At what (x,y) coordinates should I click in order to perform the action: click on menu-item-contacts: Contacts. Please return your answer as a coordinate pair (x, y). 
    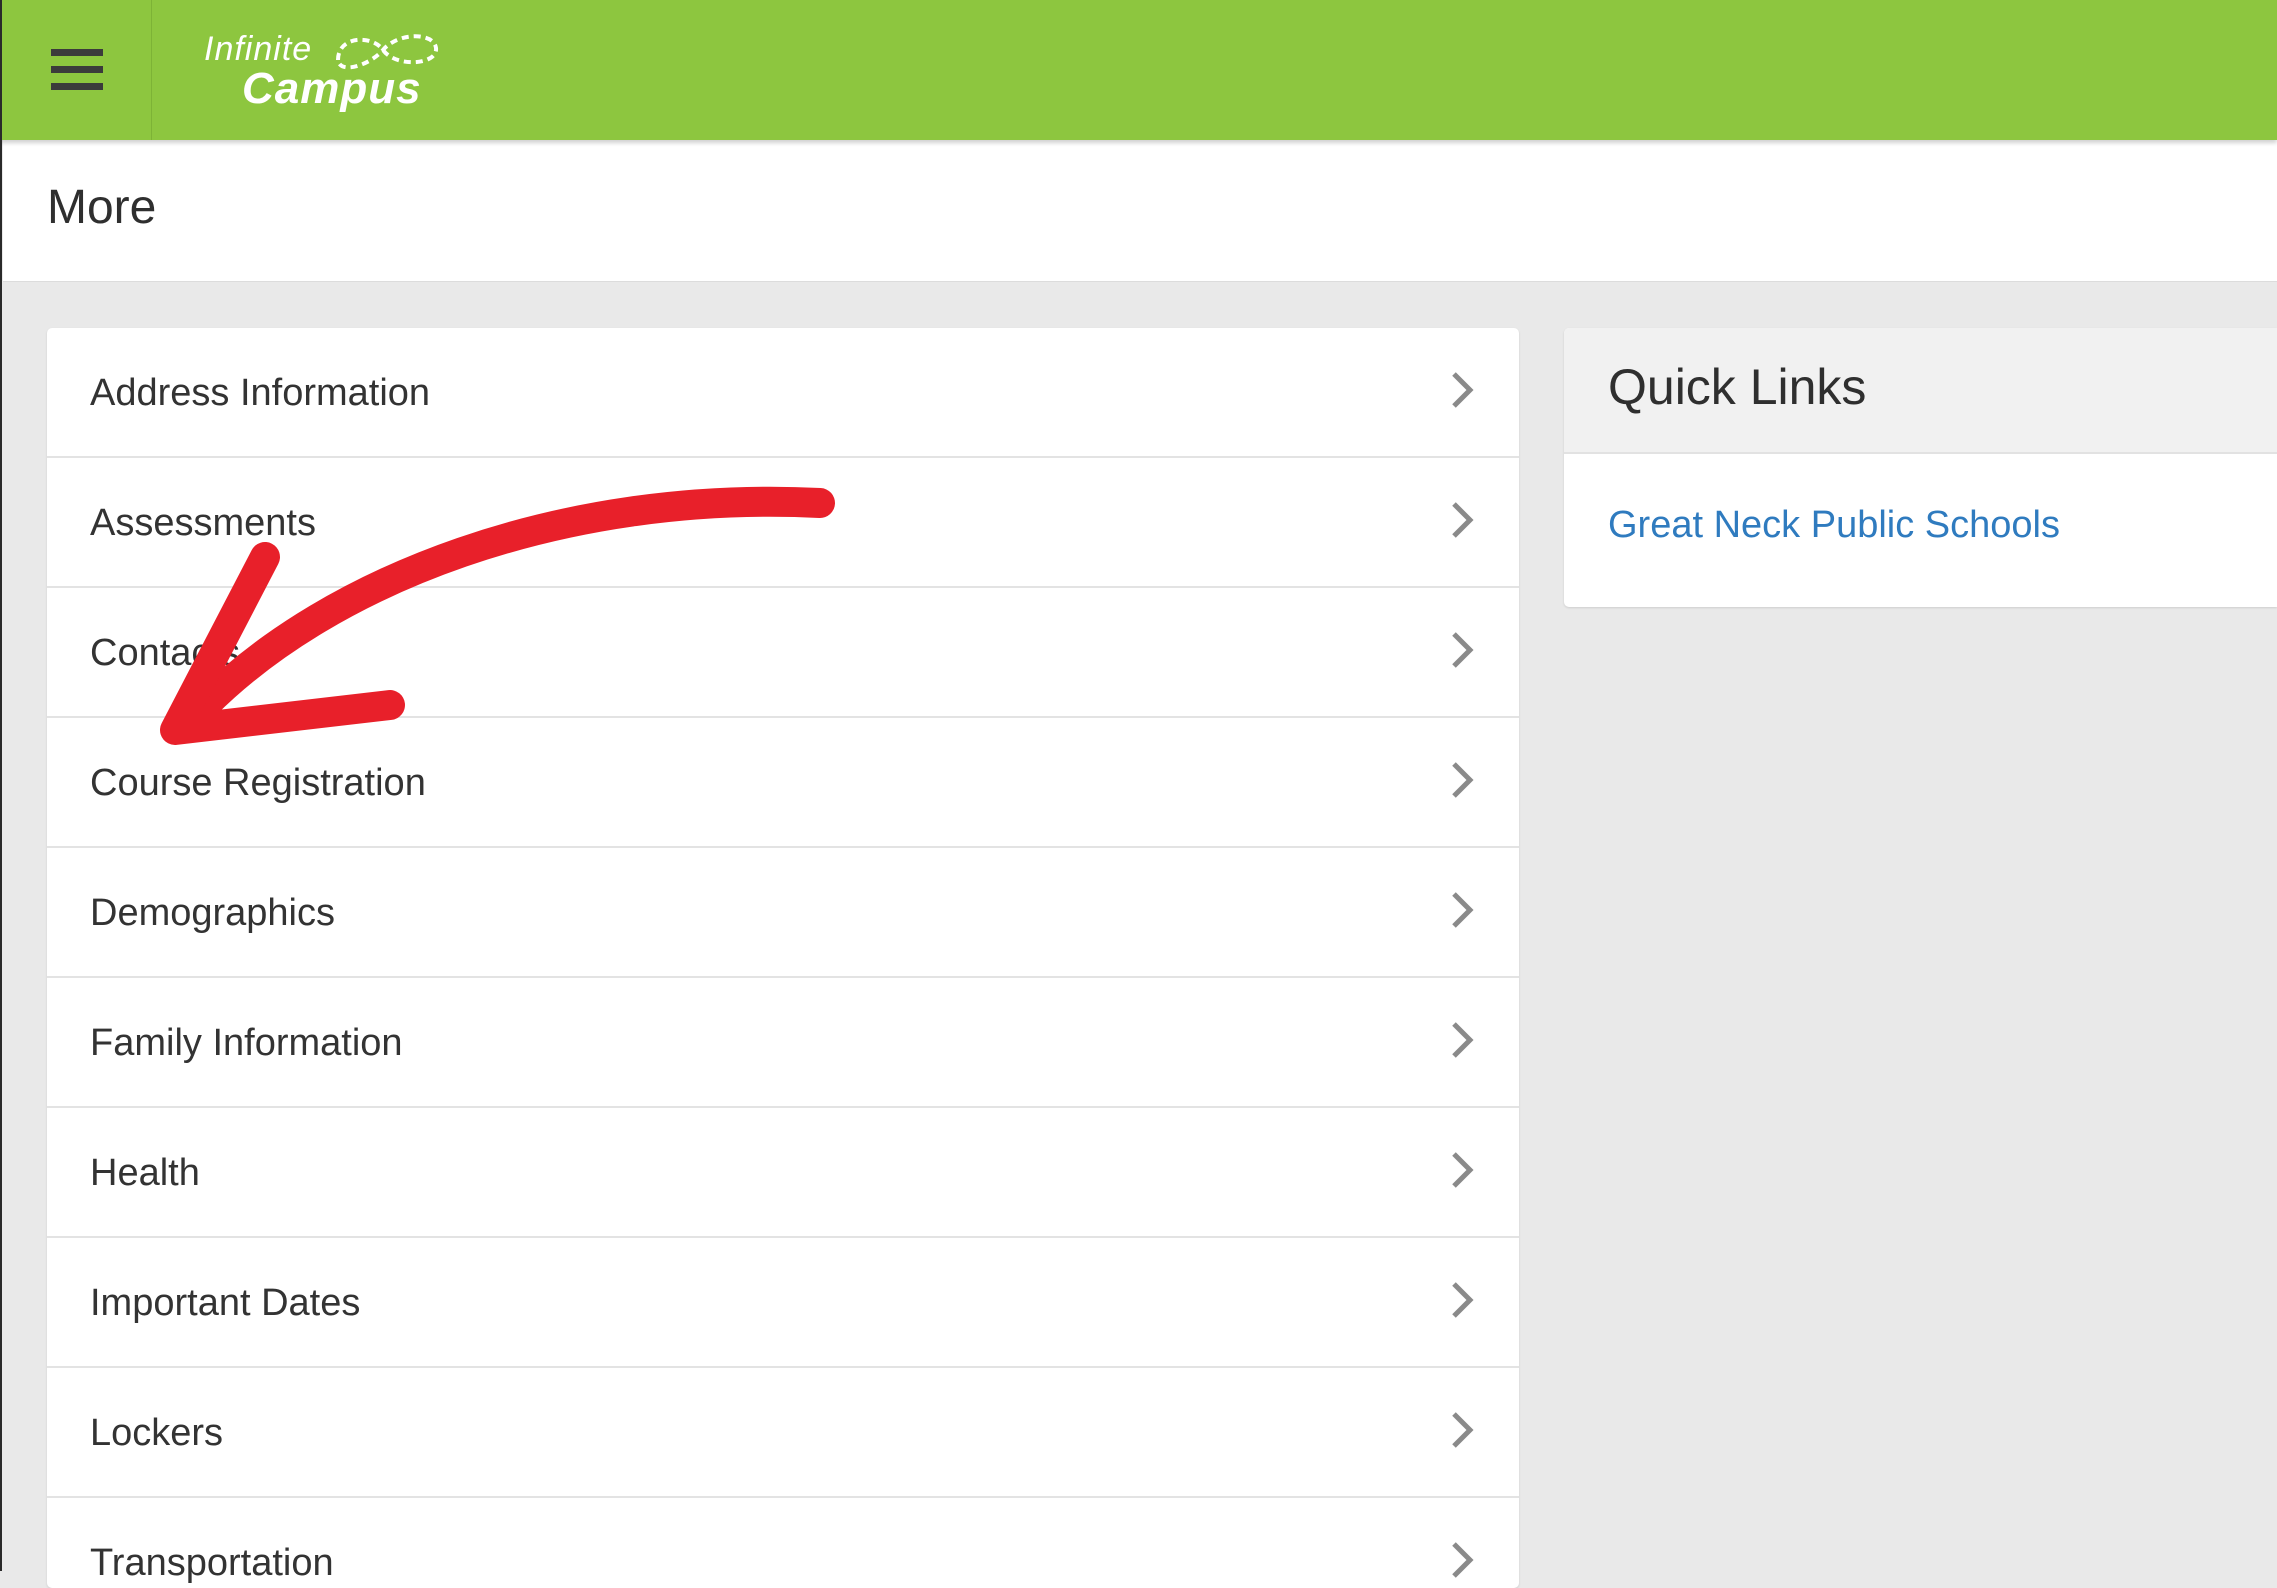
    Looking at the image, I should click on (783, 653).